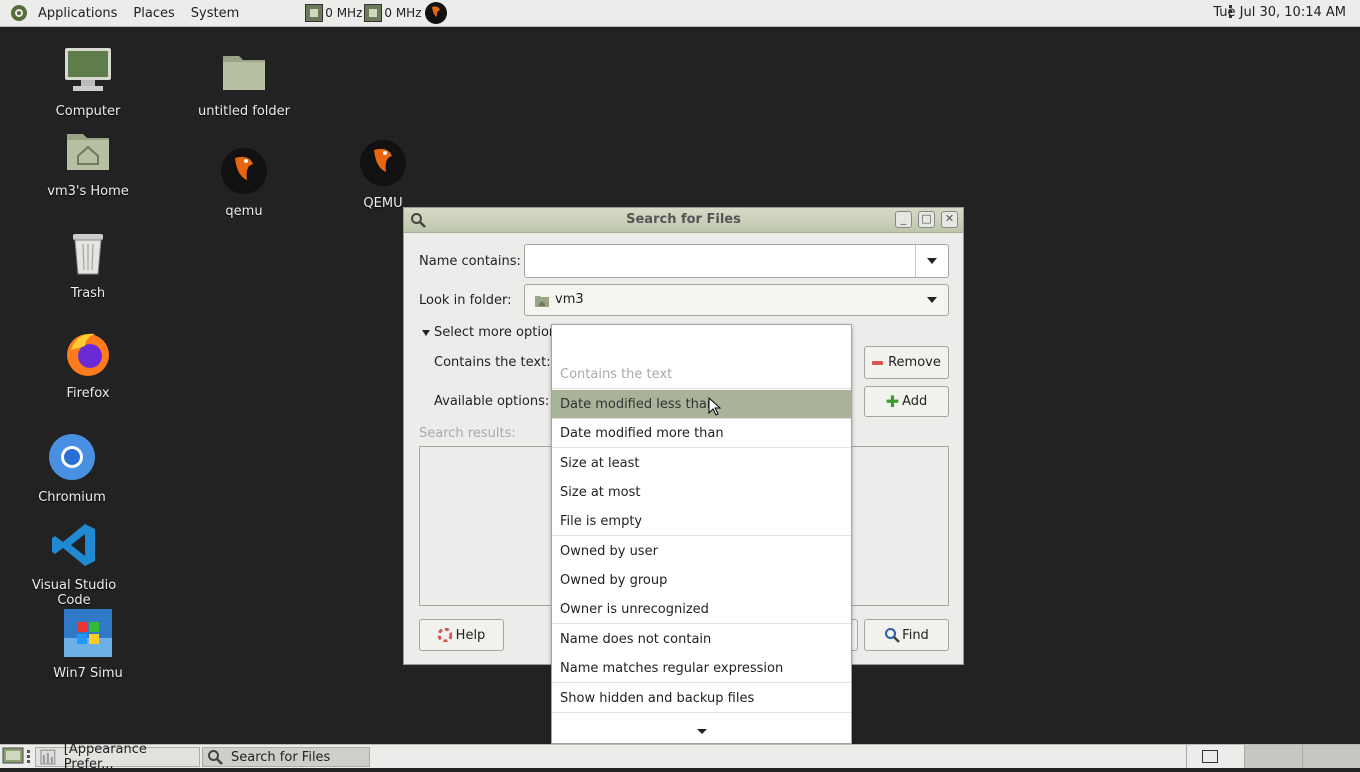  I want to click on option-date-modified-less-than: Date modified less than, so click(701, 404).